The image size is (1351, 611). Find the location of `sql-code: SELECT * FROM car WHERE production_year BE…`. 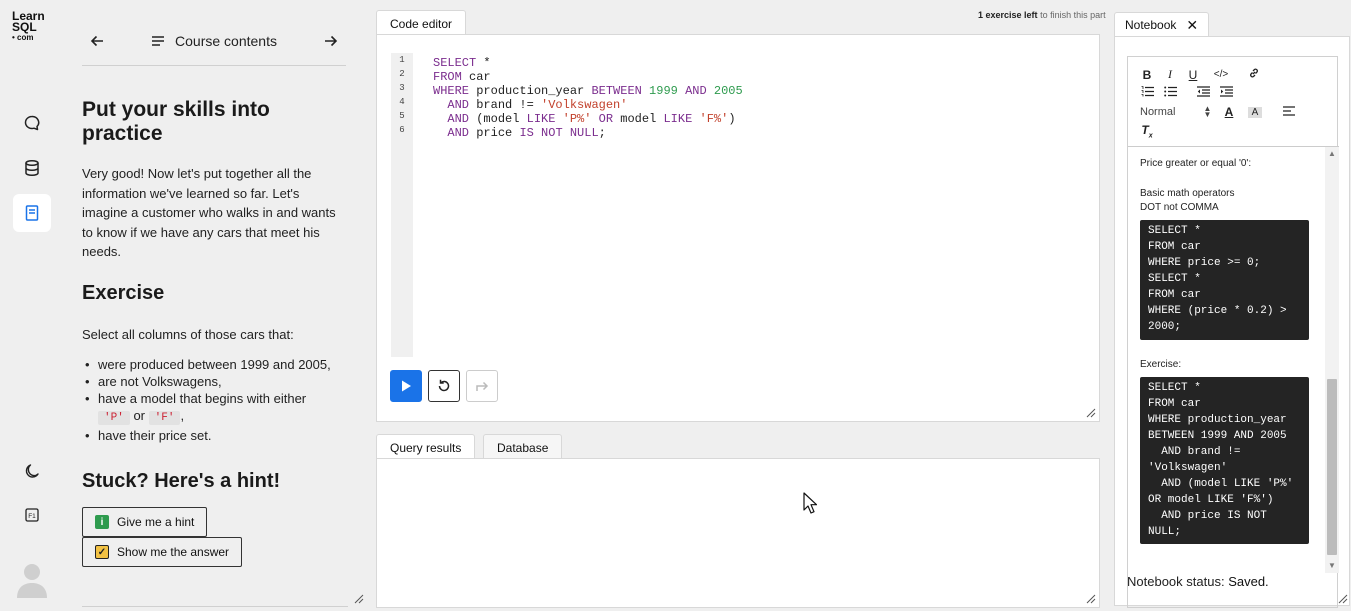

sql-code: SELECT * FROM car WHERE production_year BE… is located at coordinates (588, 98).